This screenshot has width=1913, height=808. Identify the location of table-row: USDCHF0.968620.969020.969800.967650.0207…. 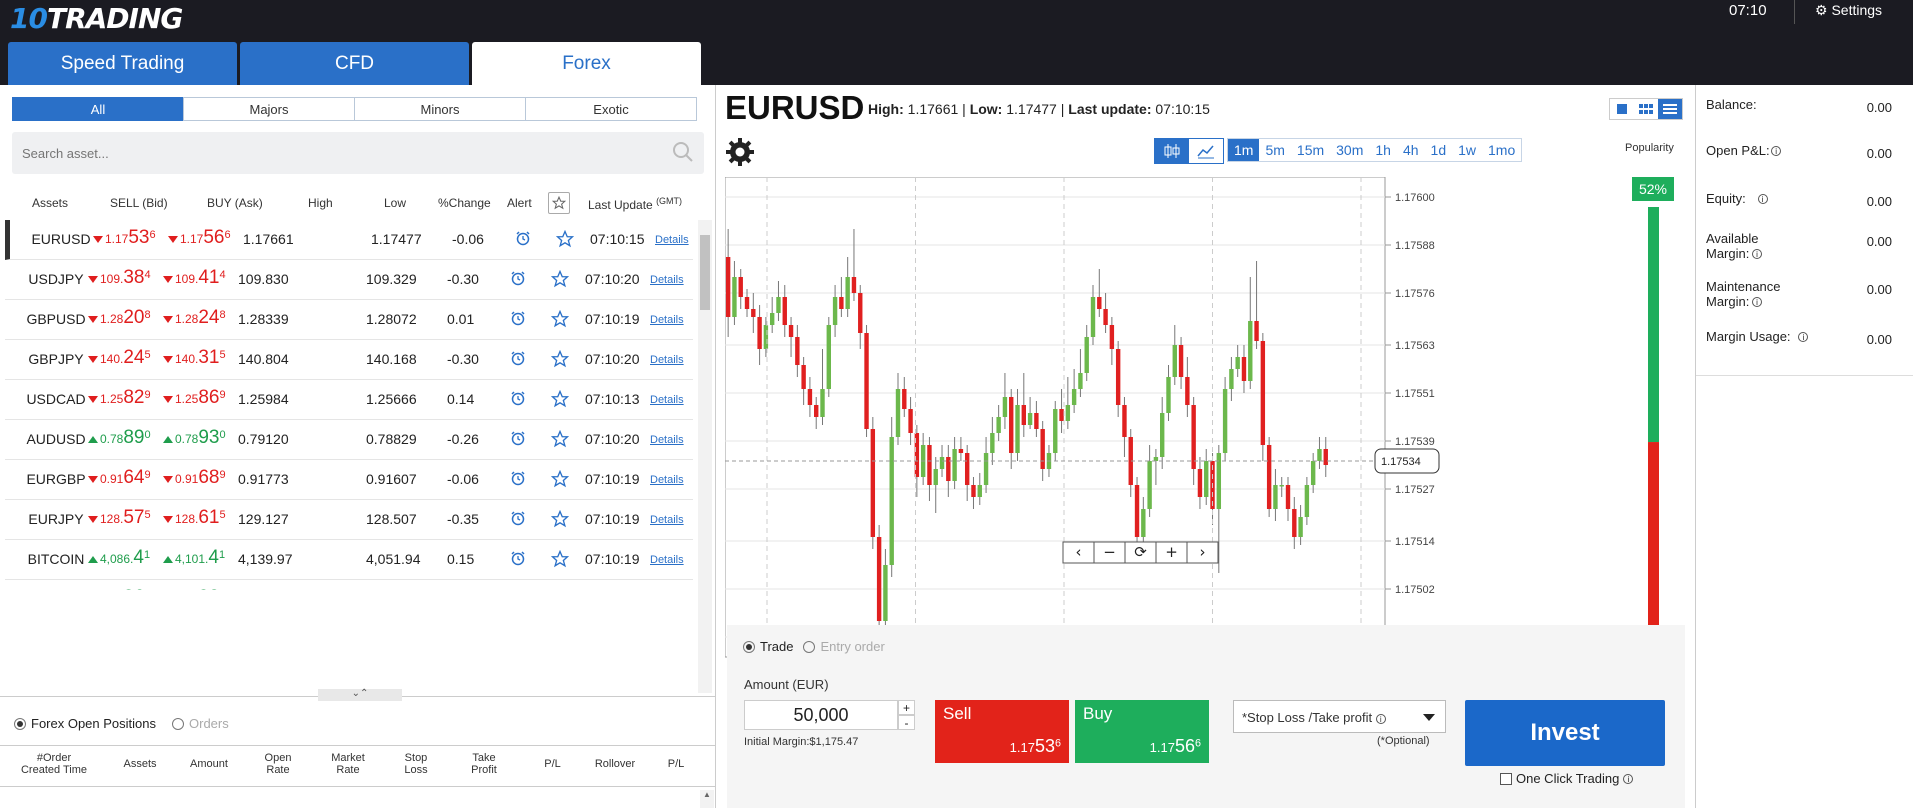
(349, 585).